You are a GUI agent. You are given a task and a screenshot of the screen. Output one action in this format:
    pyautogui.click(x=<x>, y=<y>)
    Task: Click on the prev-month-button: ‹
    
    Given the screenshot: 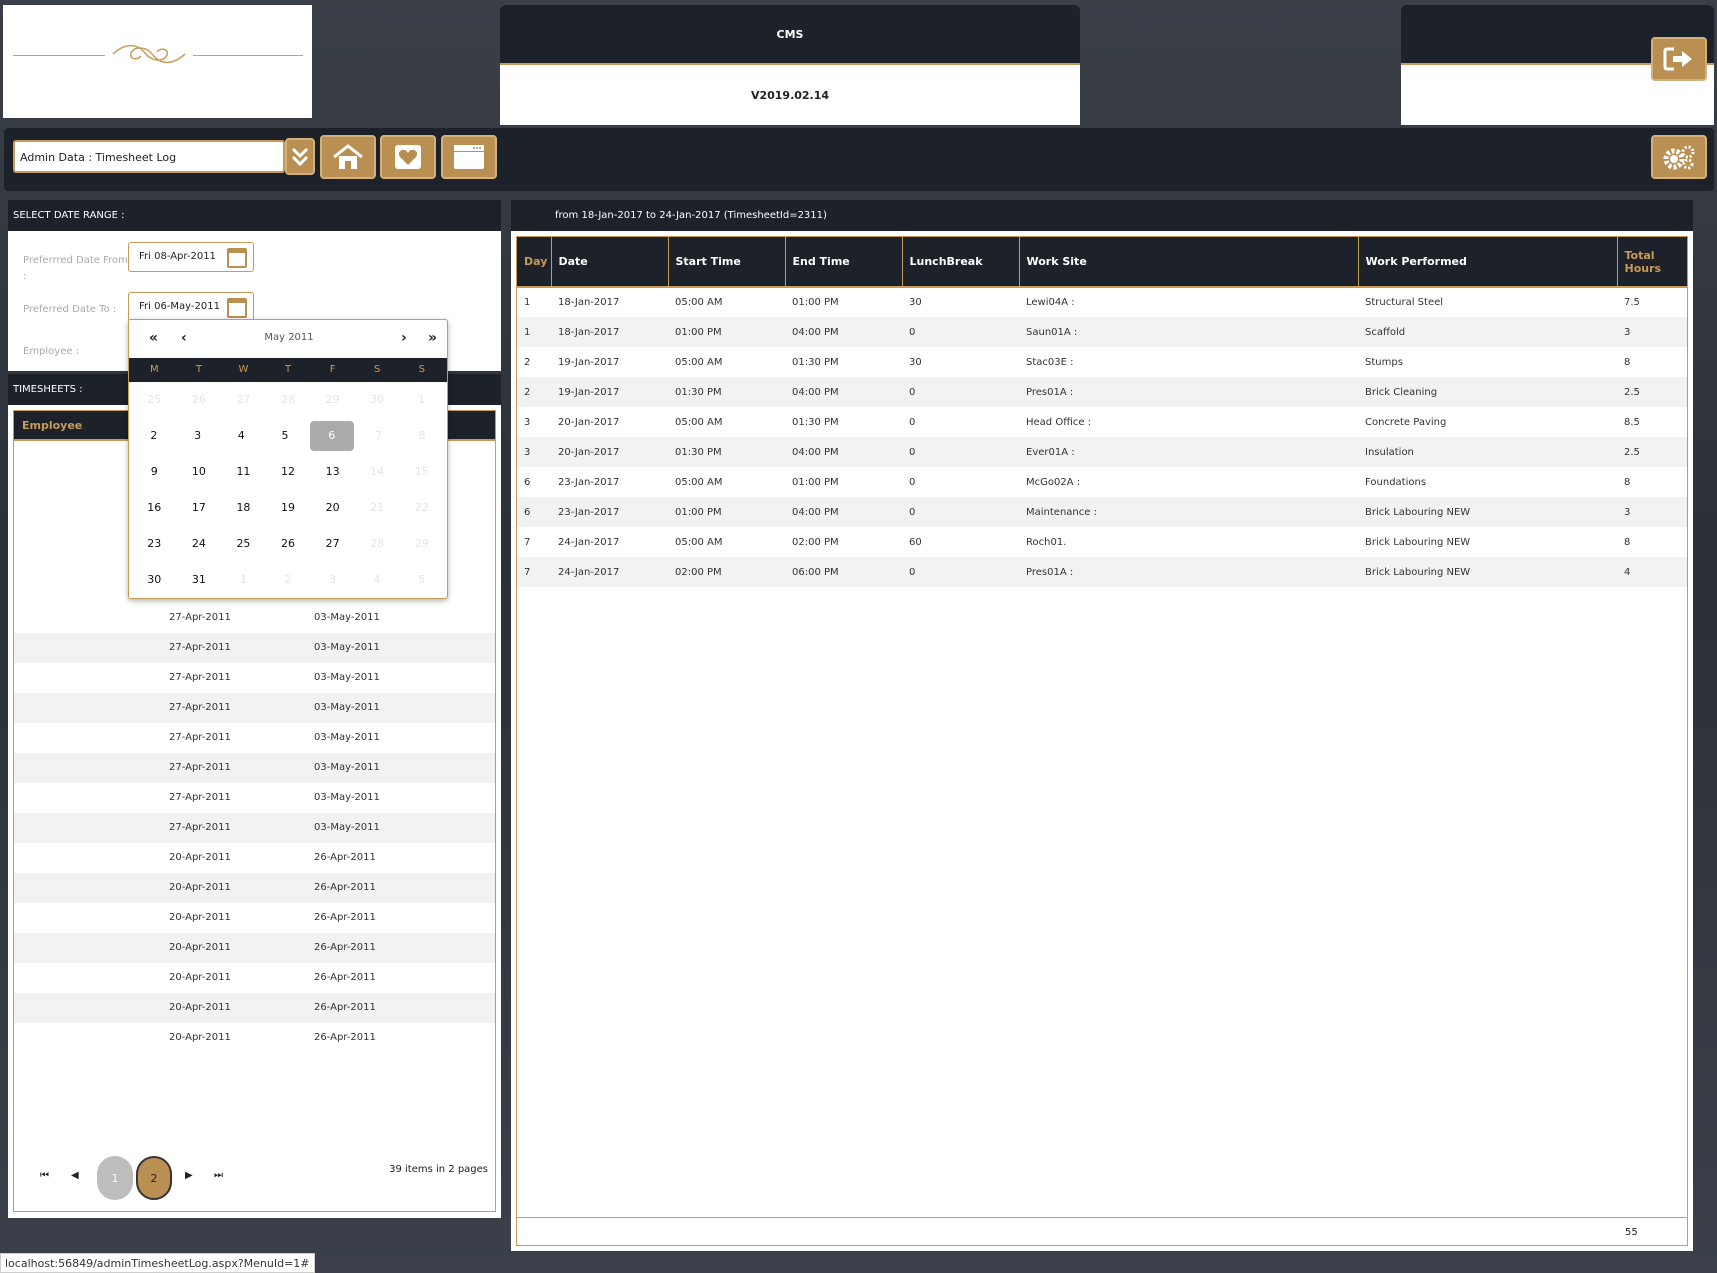 What is the action you would take?
    pyautogui.click(x=184, y=338)
    